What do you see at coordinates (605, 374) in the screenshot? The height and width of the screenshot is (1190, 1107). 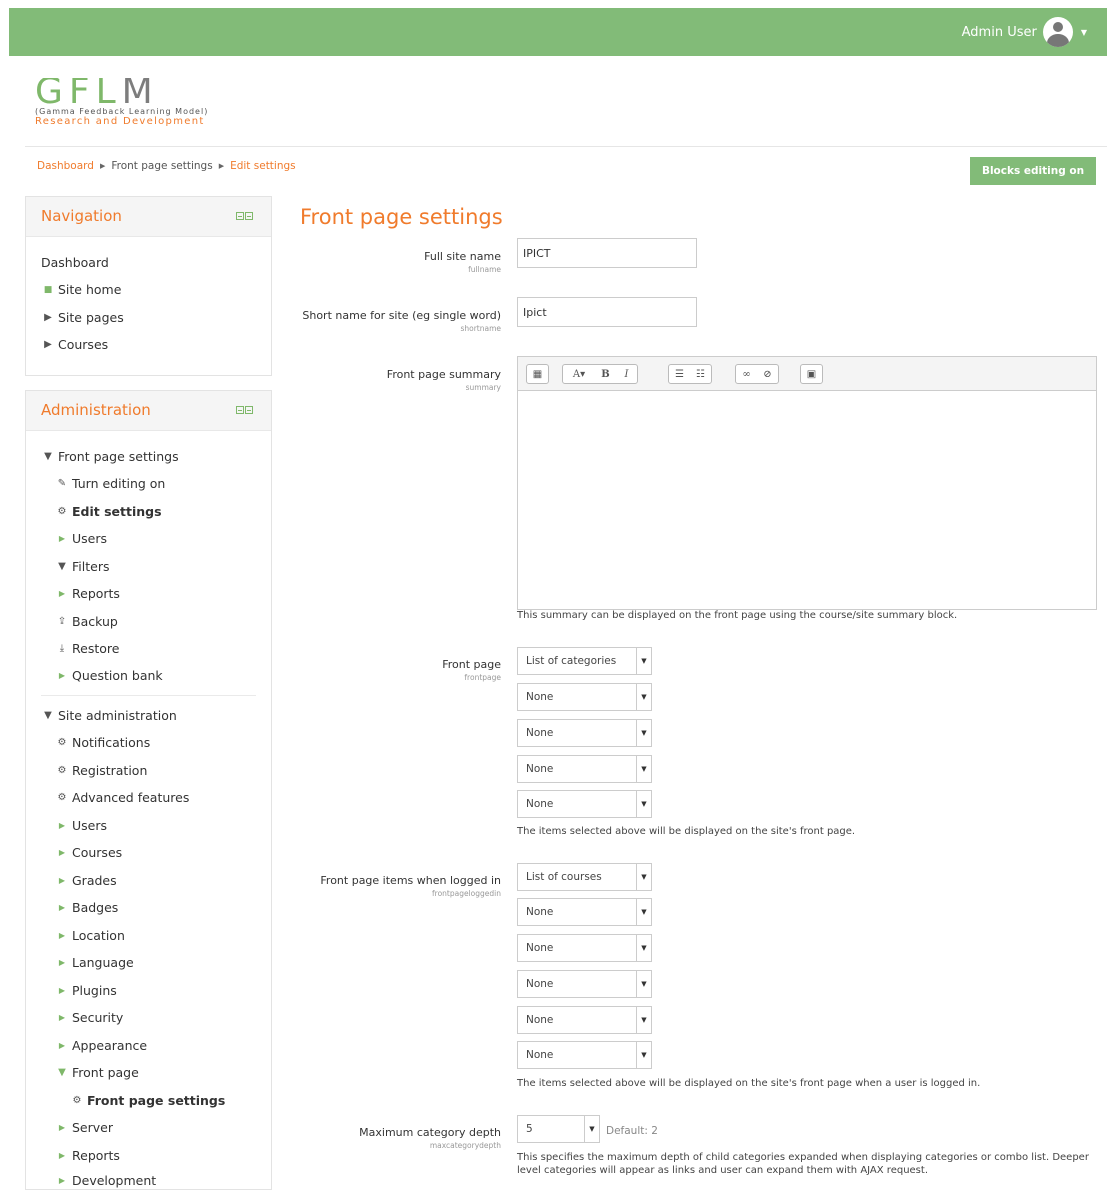 I see `bold-icon: B` at bounding box center [605, 374].